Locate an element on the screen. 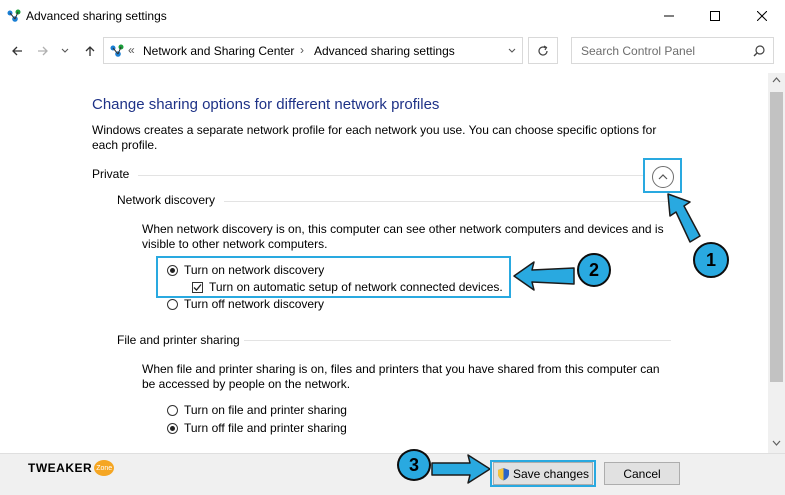 This screenshot has width=785, height=495. scroll-up-icon is located at coordinates (776, 80).